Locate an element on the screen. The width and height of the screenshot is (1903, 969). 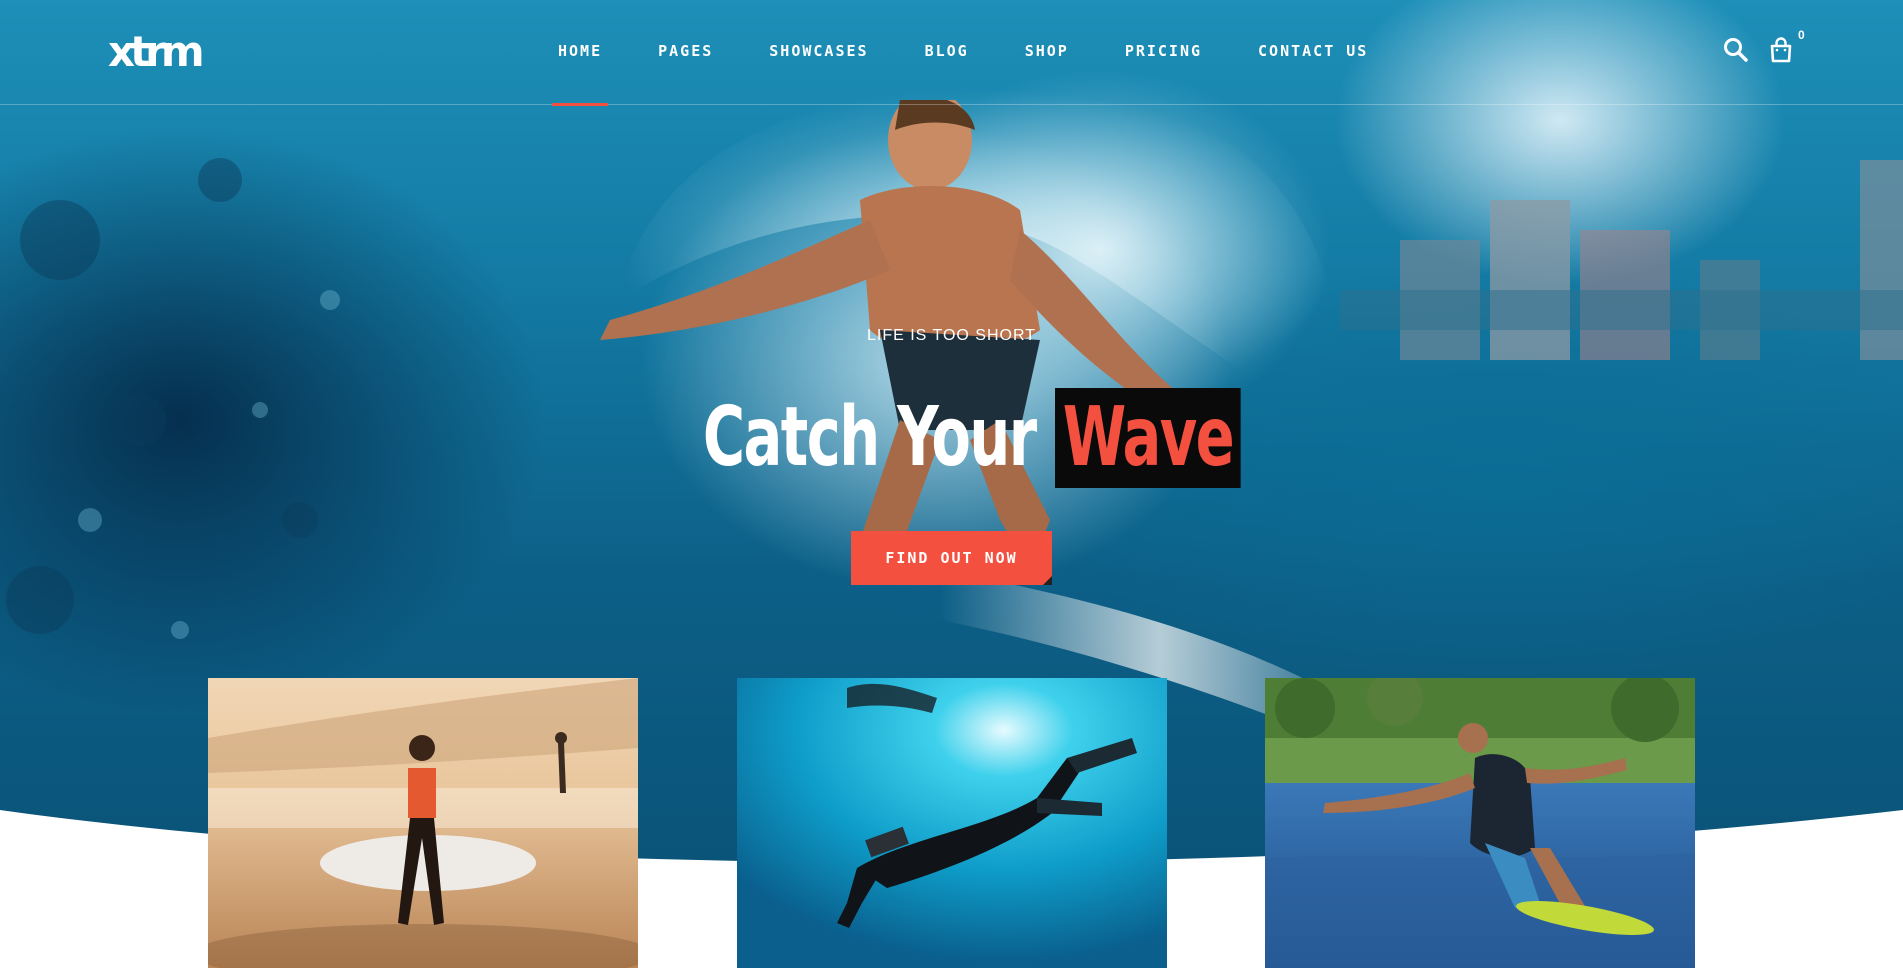
scuba-diver-image is located at coordinates (952, 823).